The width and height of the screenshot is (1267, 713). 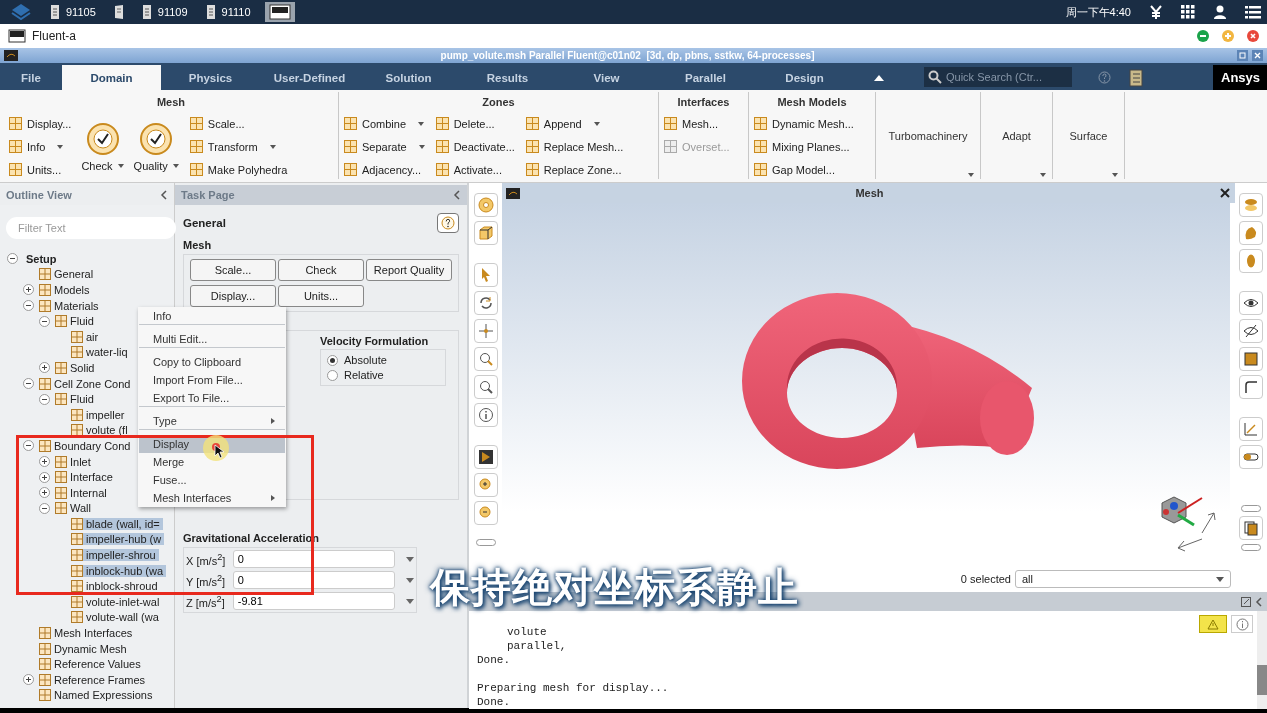 I want to click on action-button: Check, so click(x=321, y=270).